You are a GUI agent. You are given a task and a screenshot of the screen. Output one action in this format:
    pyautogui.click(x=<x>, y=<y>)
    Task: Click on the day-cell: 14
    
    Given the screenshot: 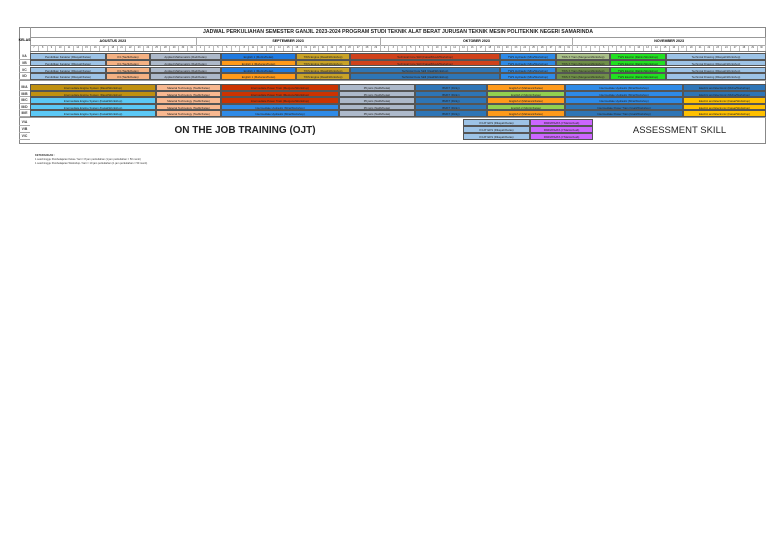 What is the action you would take?
    pyautogui.click(x=657, y=48)
    